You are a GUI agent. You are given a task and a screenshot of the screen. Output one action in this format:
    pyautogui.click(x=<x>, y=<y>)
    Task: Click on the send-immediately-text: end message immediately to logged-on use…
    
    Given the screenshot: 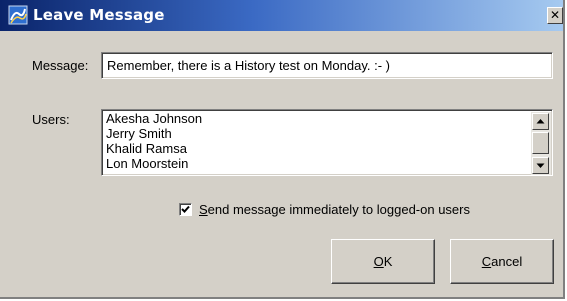 What is the action you would take?
    pyautogui.click(x=338, y=209)
    